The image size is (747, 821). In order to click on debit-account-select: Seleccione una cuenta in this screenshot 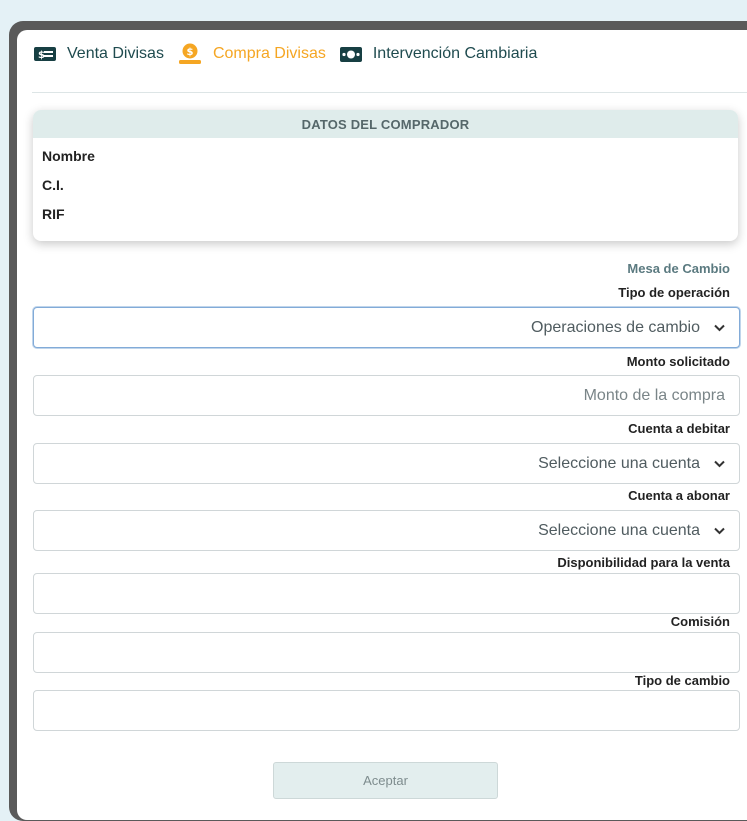, I will do `click(386, 463)`.